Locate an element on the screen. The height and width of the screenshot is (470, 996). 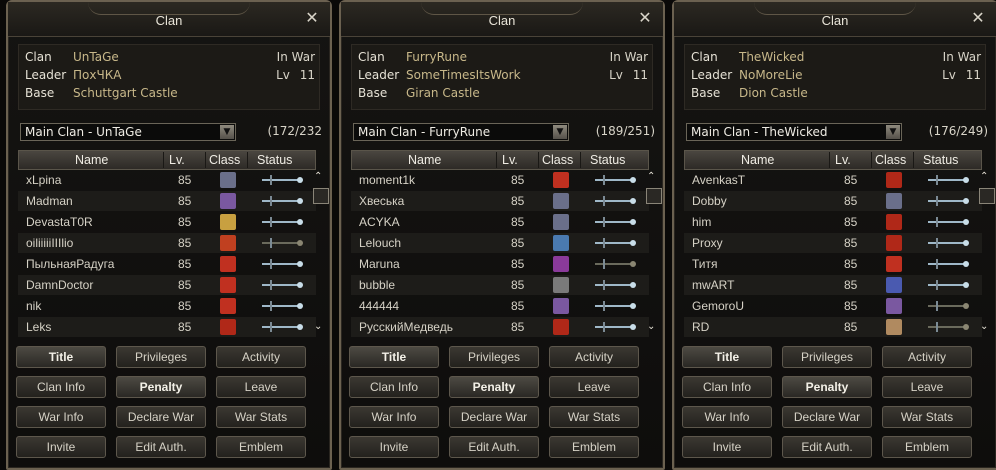
list-item: bubble 85 is located at coordinates (500, 285).